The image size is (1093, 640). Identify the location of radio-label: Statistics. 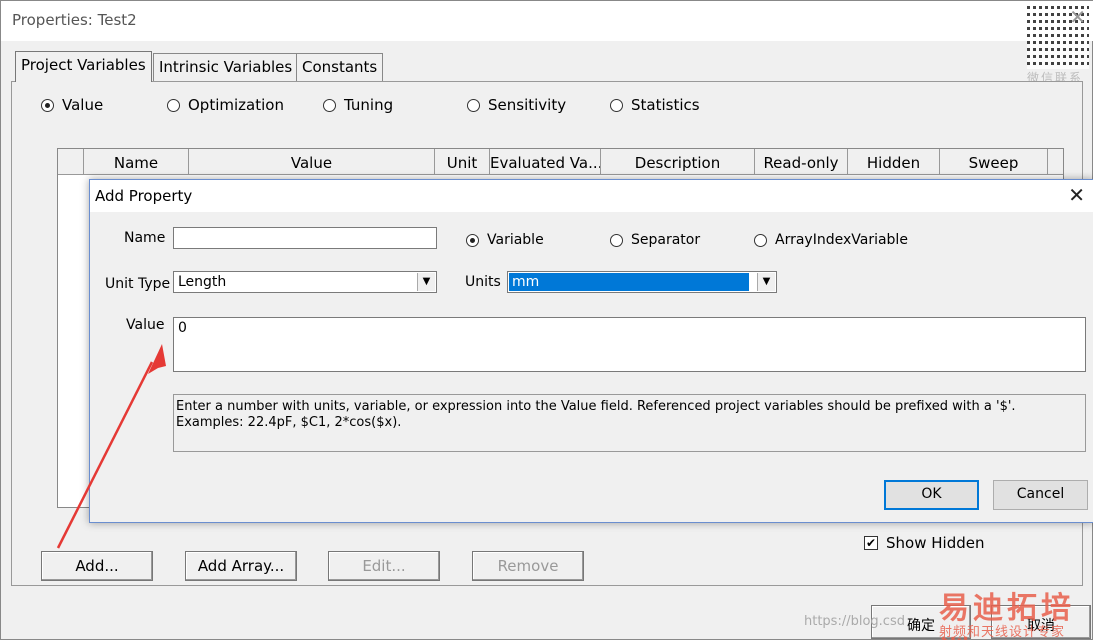
(665, 105).